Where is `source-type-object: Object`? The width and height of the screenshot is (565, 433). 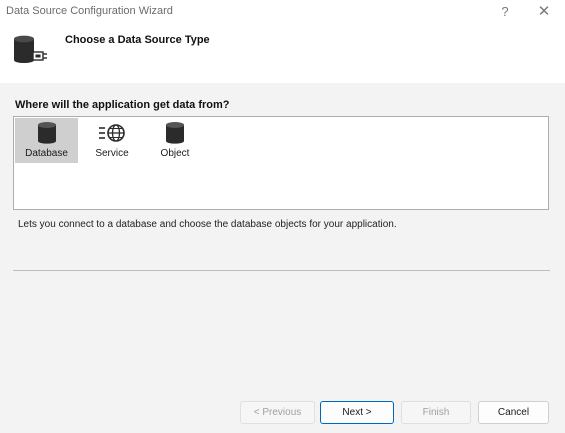
source-type-object: Object is located at coordinates (175, 140).